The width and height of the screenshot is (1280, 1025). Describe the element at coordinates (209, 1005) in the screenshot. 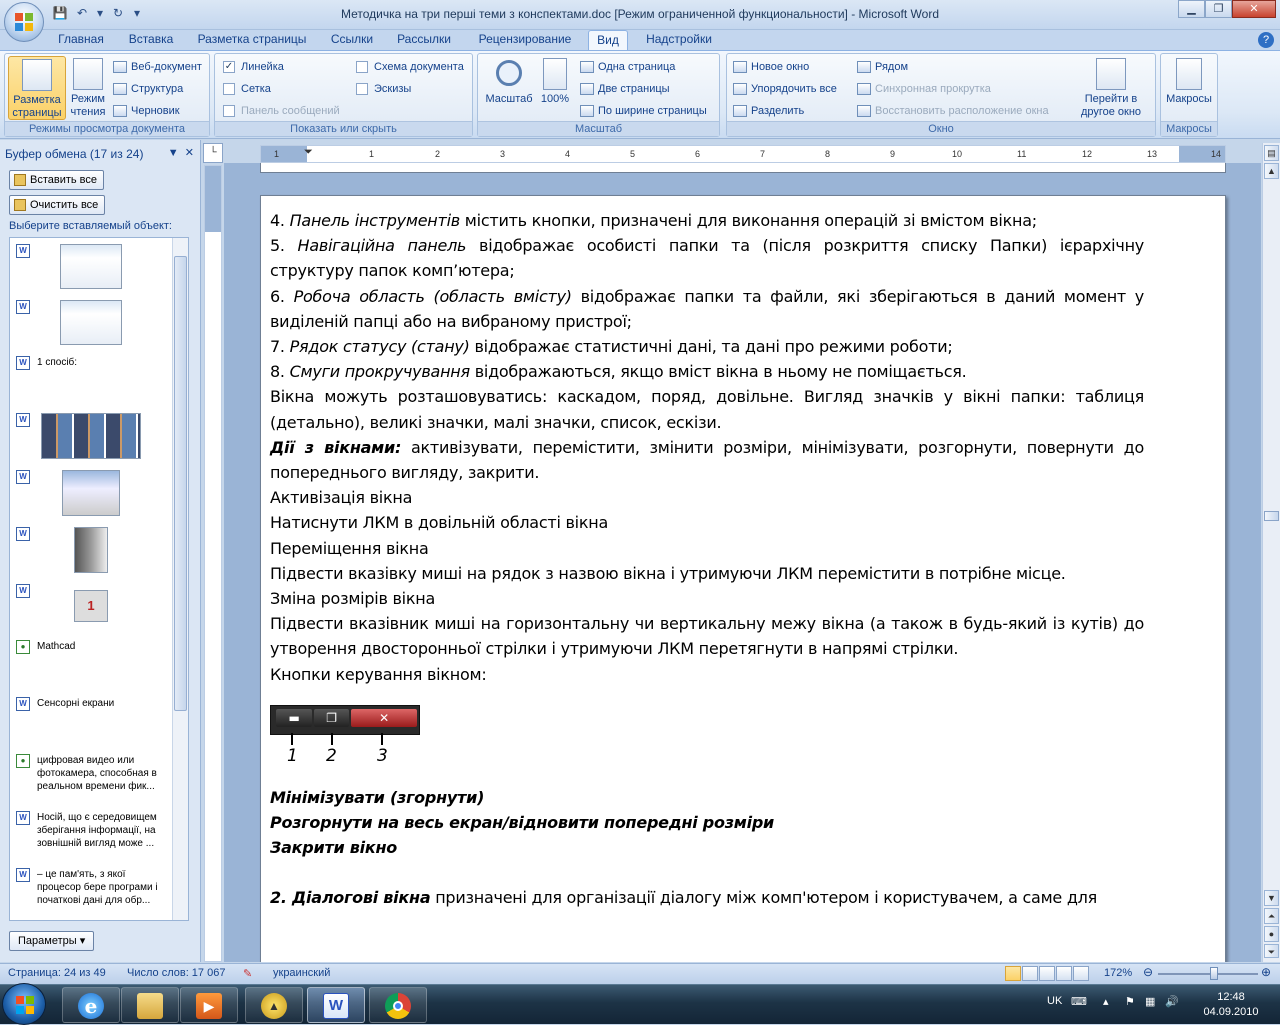

I see `taskbar-media-player: ▶` at that location.